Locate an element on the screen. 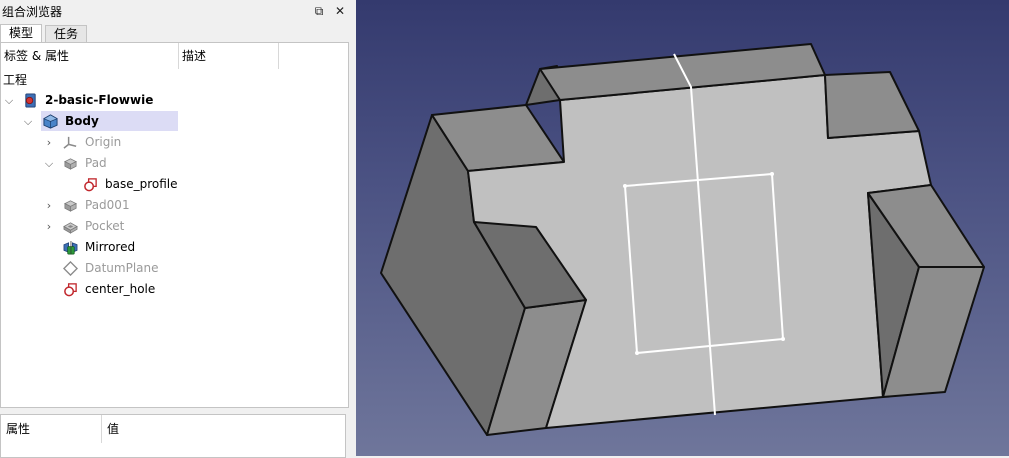 The height and width of the screenshot is (458, 1009). tree-item-label: center_hole is located at coordinates (120, 289).